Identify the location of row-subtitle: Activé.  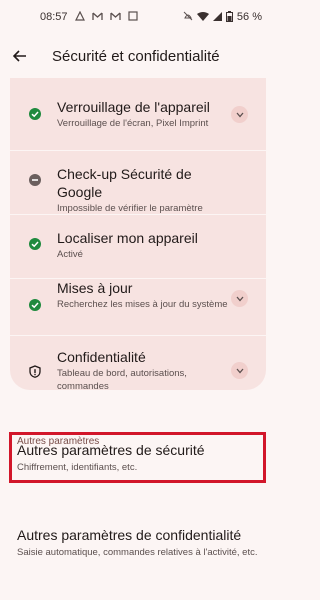
(70, 254).